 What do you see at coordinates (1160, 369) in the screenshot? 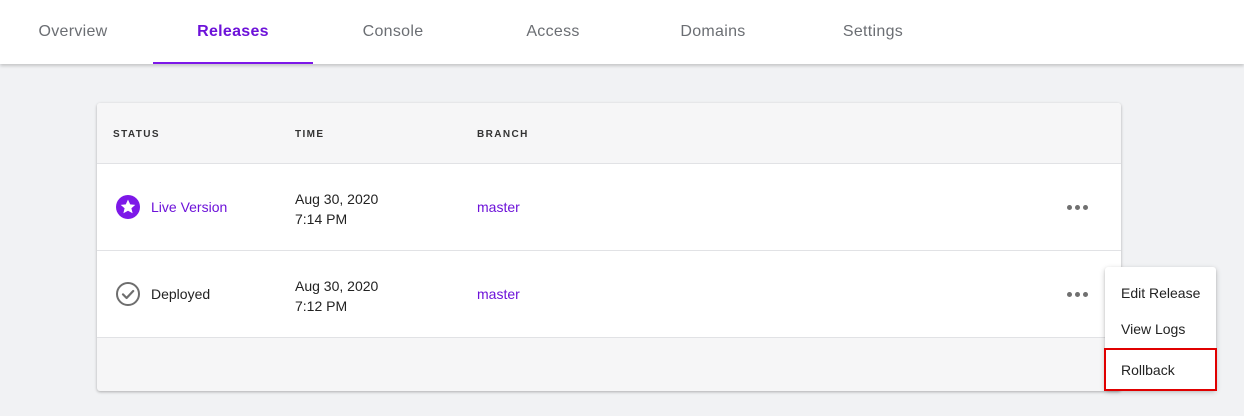
I see `menu-item-rollback: Rollback` at bounding box center [1160, 369].